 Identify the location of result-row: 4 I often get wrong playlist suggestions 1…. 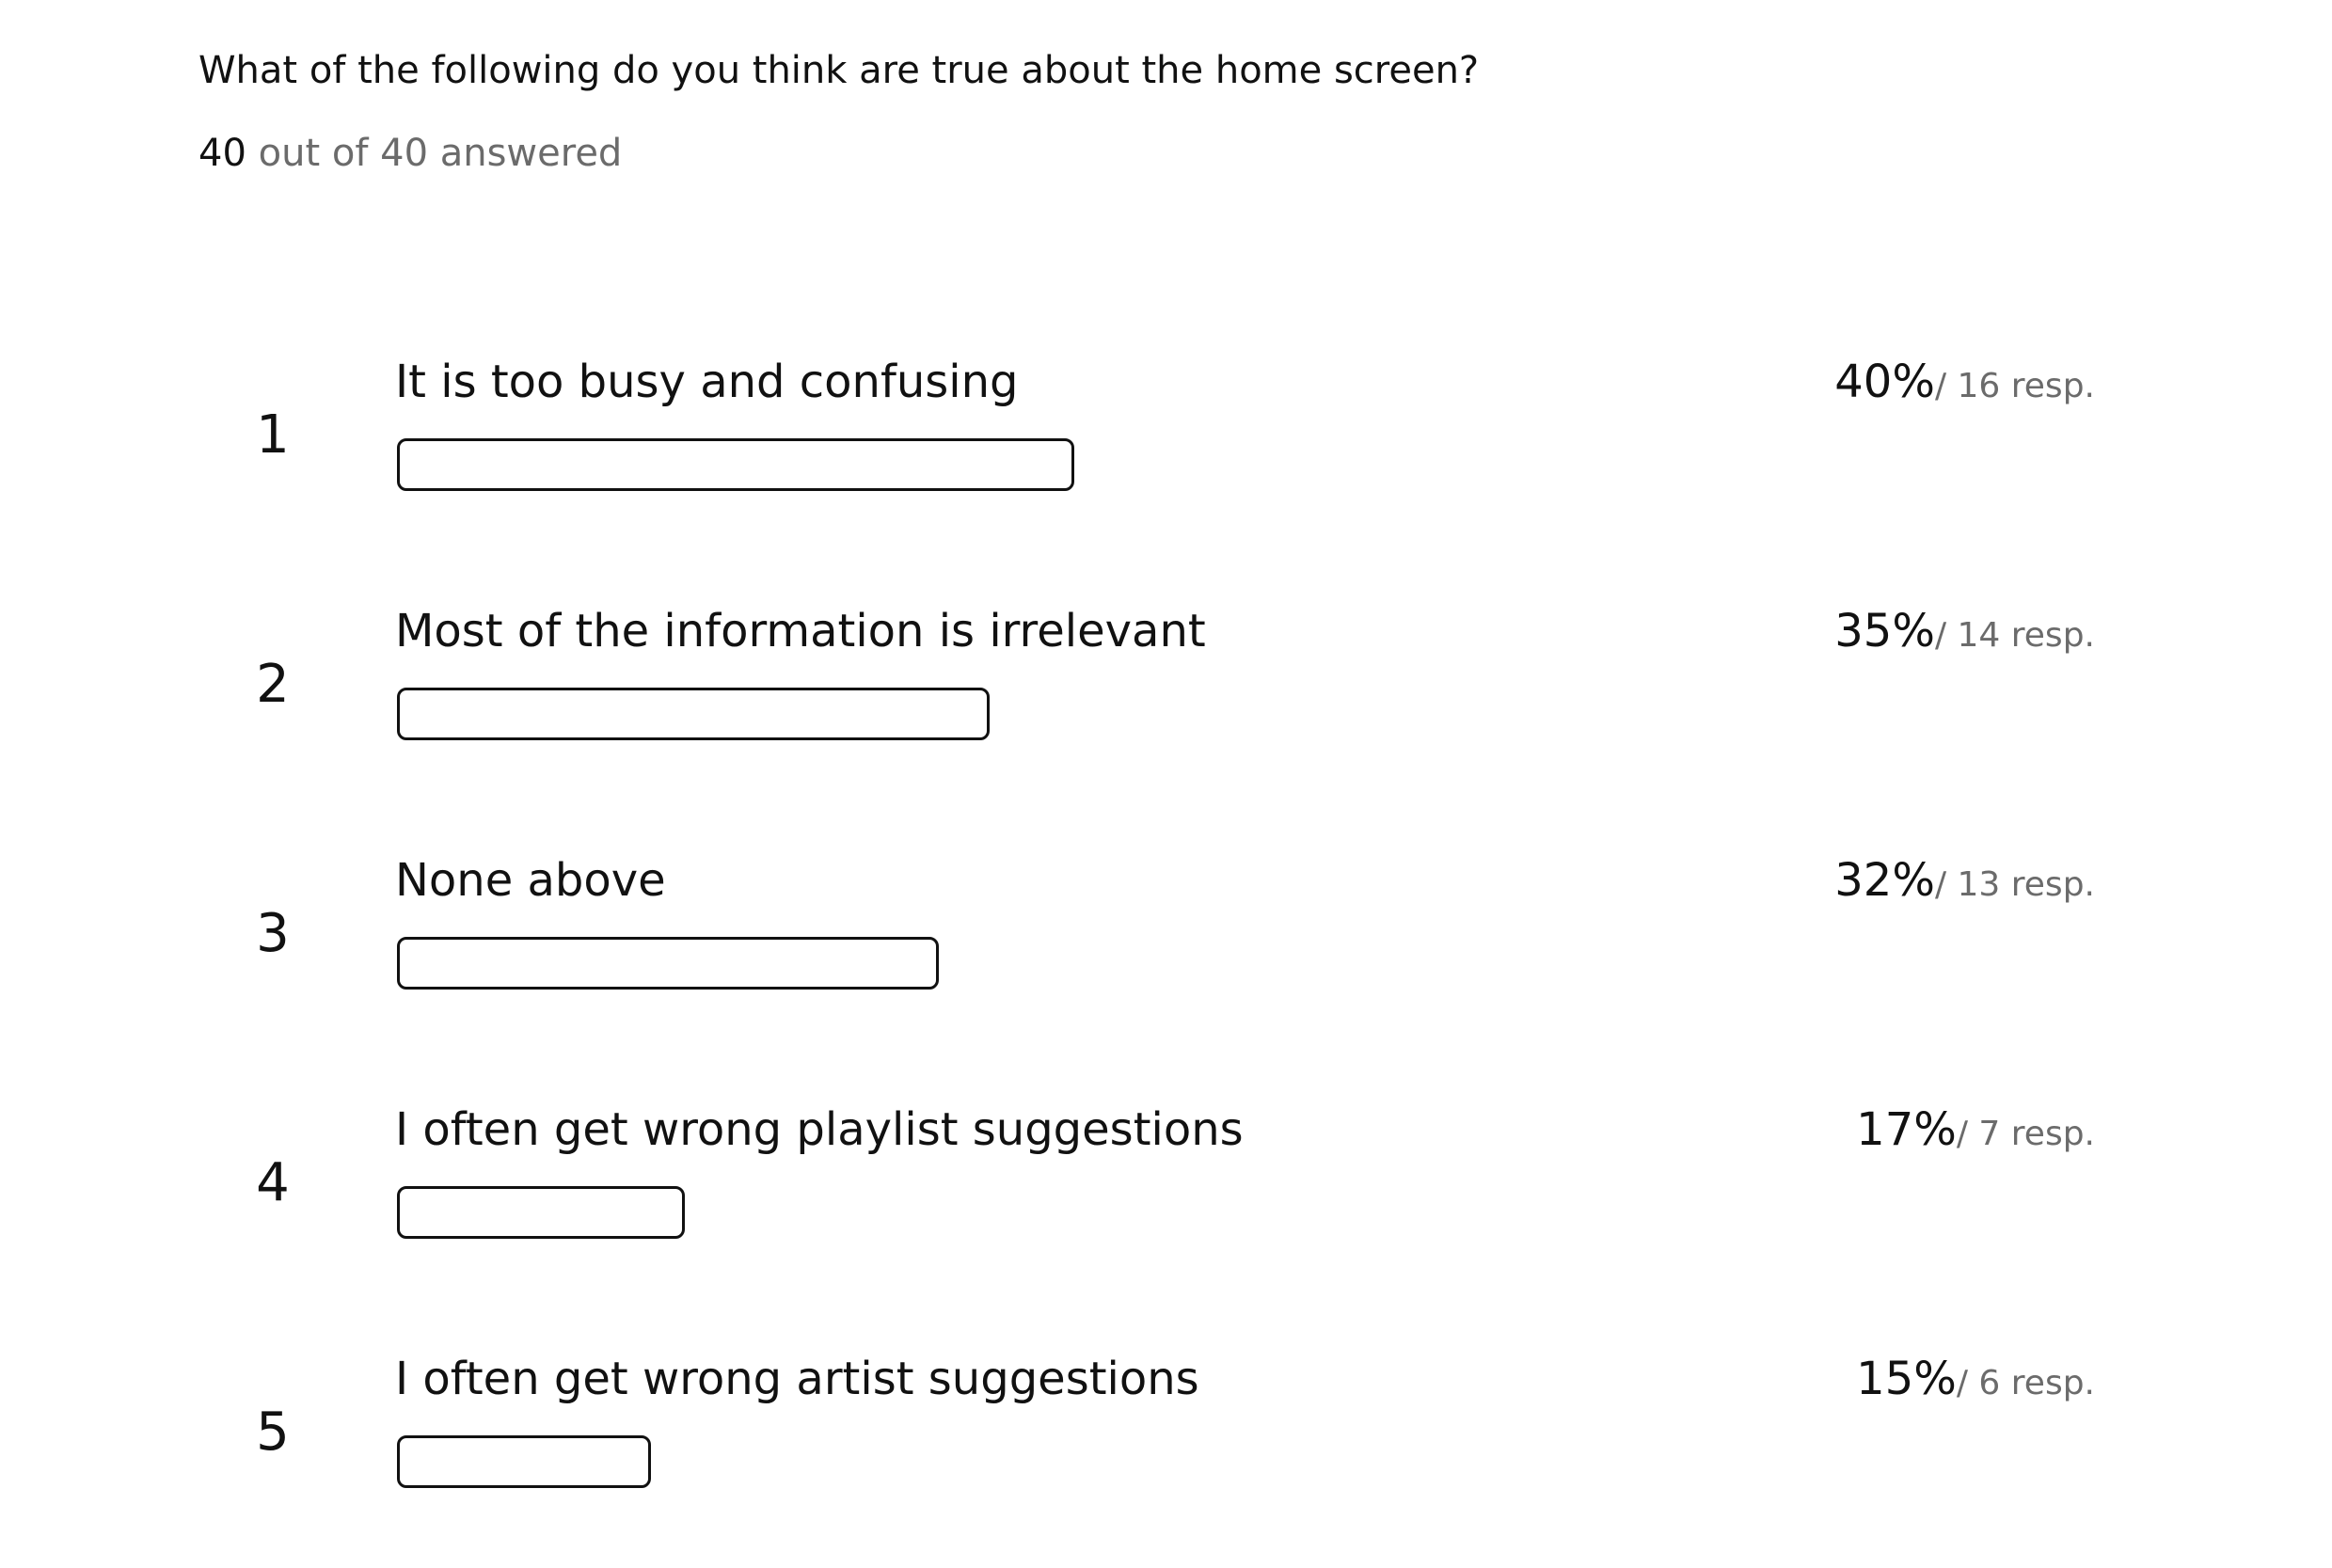
(1166, 1197).